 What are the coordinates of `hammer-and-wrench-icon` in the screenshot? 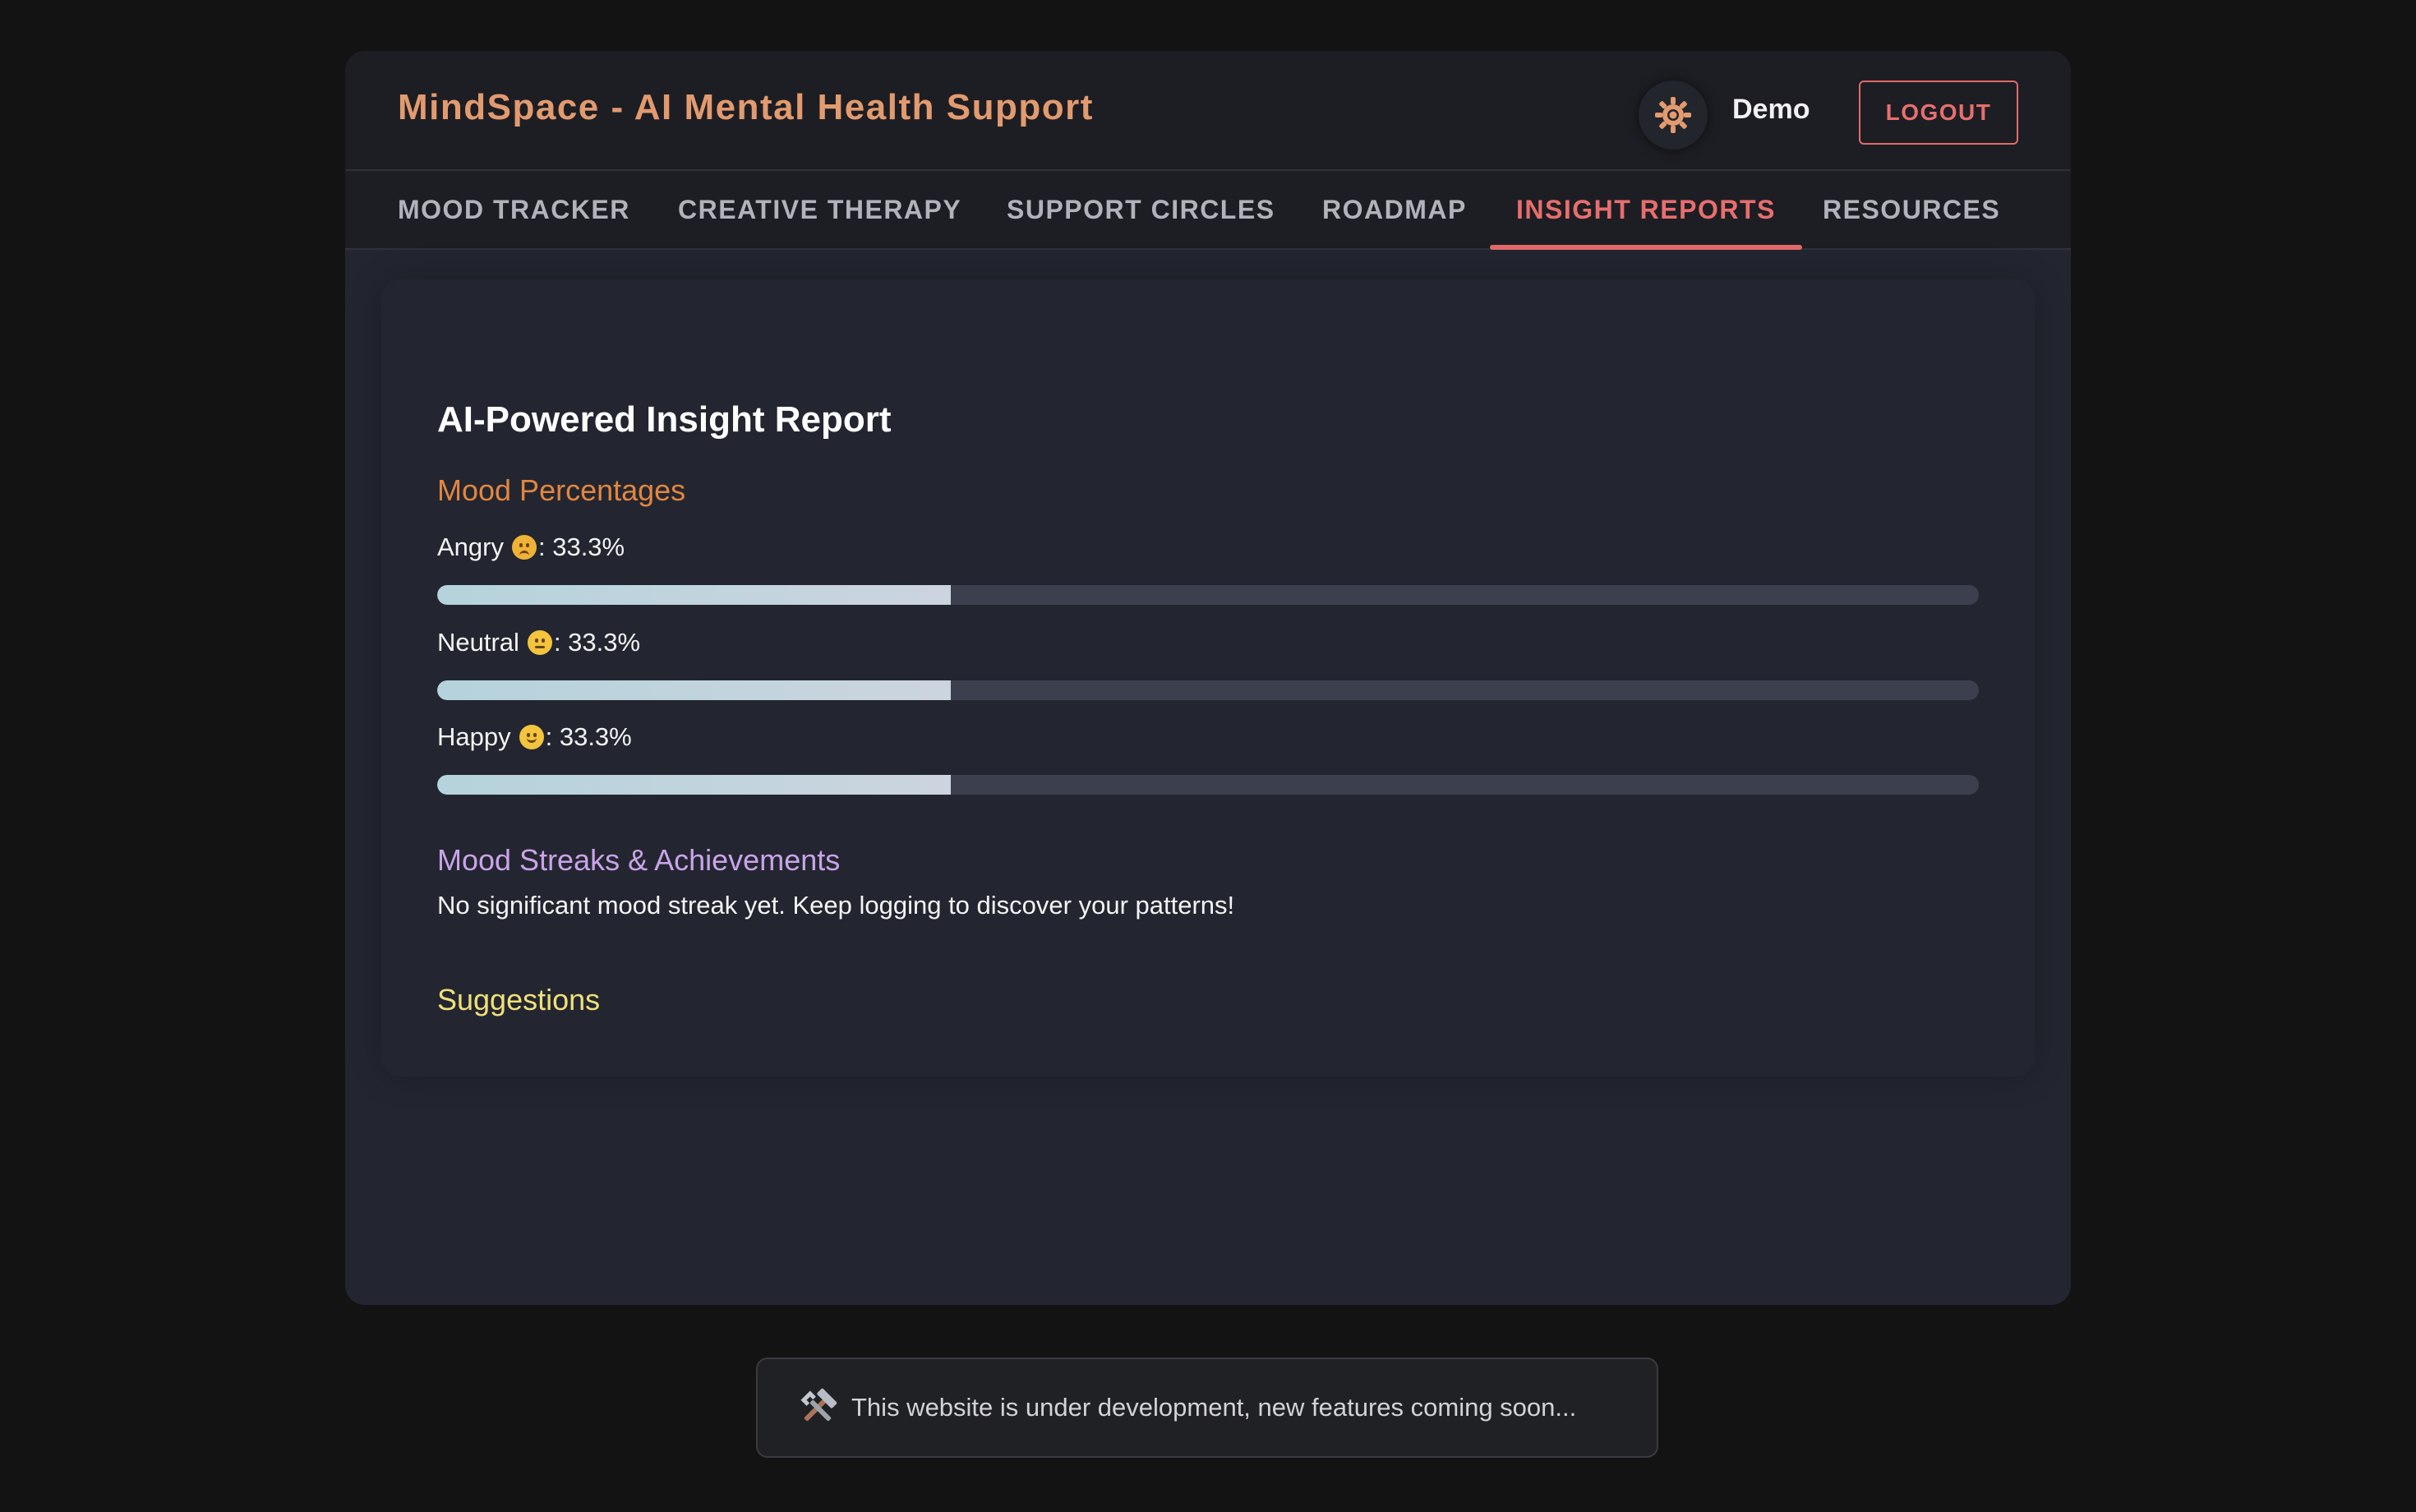 It's located at (818, 1405).